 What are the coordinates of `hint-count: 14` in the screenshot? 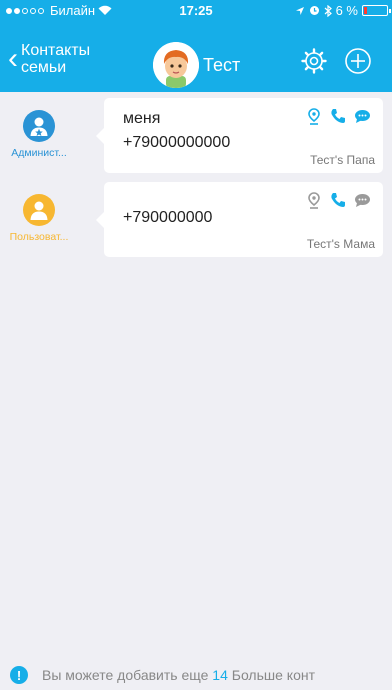 It's located at (220, 675).